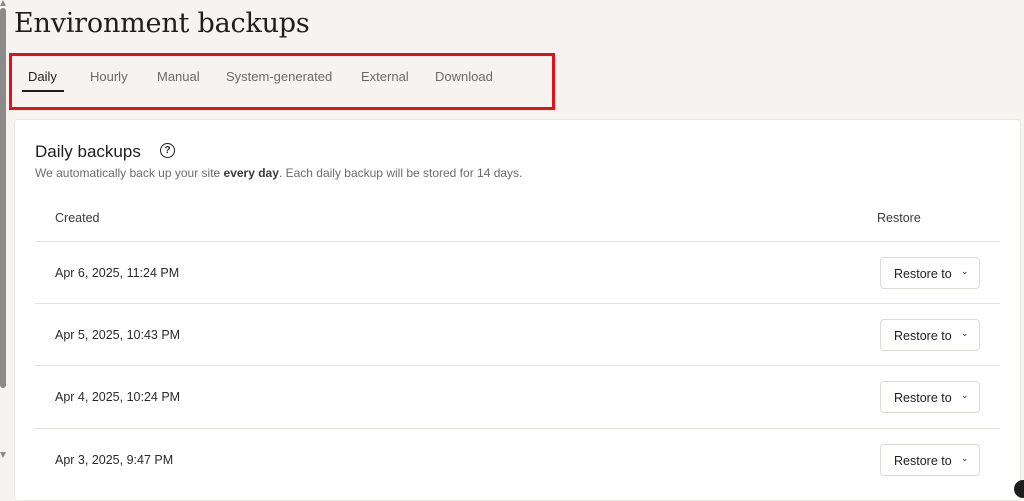 Image resolution: width=1024 pixels, height=501 pixels. I want to click on table-row: Apr 4, 2025, 10:24 PM Restore to ⌄, so click(517, 396).